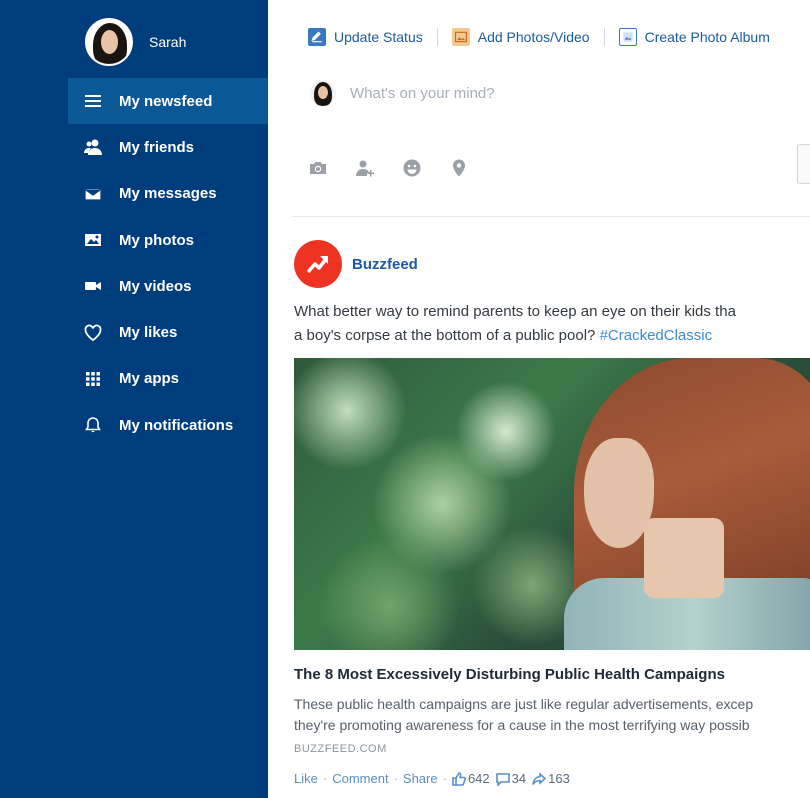  I want to click on sidebar-item-label: My likes, so click(148, 333).